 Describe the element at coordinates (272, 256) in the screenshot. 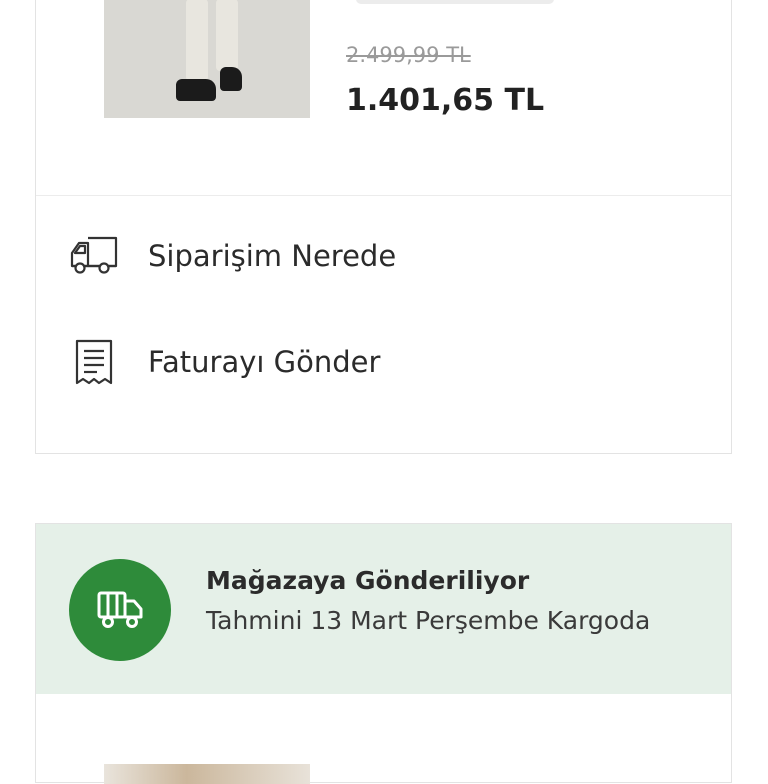

I see `where-is-my-order-label: Siparişim Nerede` at that location.